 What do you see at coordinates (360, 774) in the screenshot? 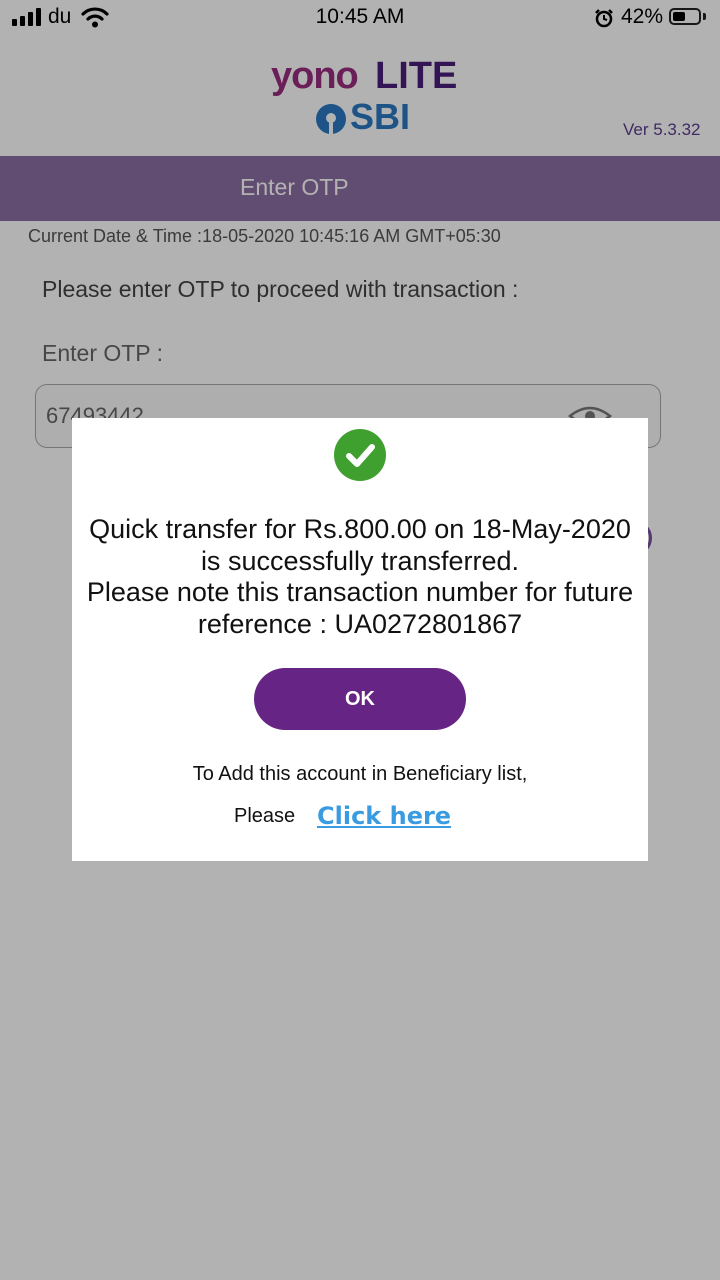
I see `beneficiary-text: To Add this account in Beneficiary list,` at bounding box center [360, 774].